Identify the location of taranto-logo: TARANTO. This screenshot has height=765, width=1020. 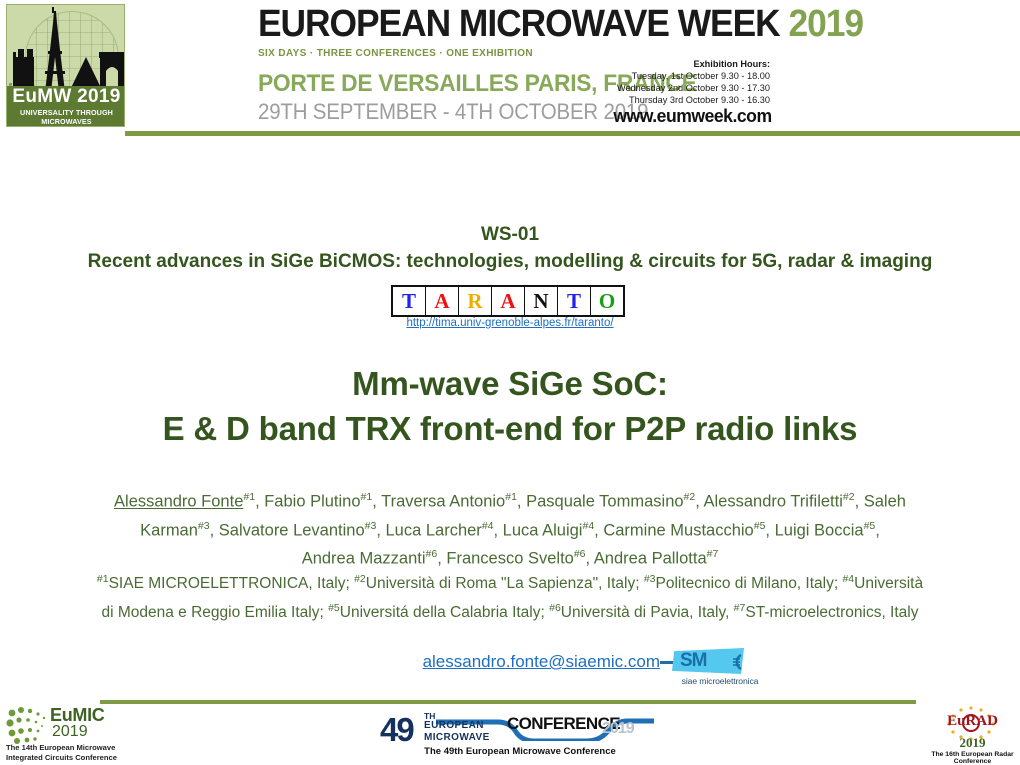
(508, 301).